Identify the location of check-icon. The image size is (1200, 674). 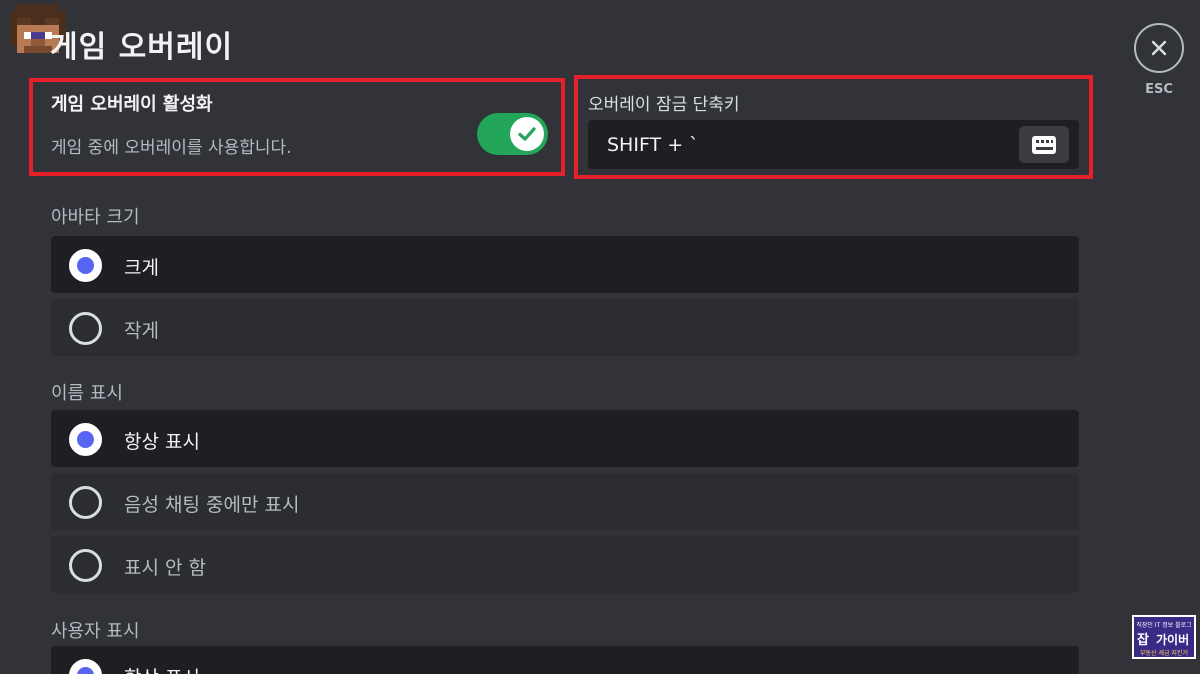
(527, 134).